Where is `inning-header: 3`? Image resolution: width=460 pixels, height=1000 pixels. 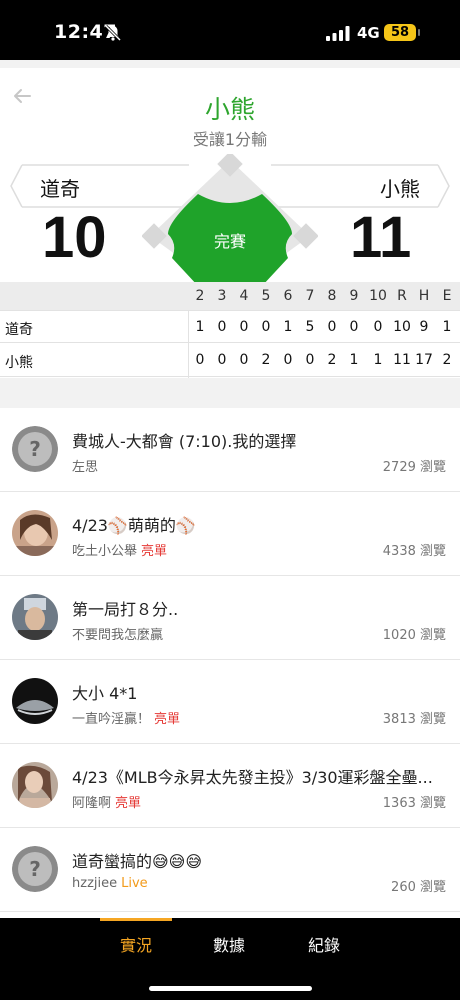
inning-header: 3 is located at coordinates (222, 296).